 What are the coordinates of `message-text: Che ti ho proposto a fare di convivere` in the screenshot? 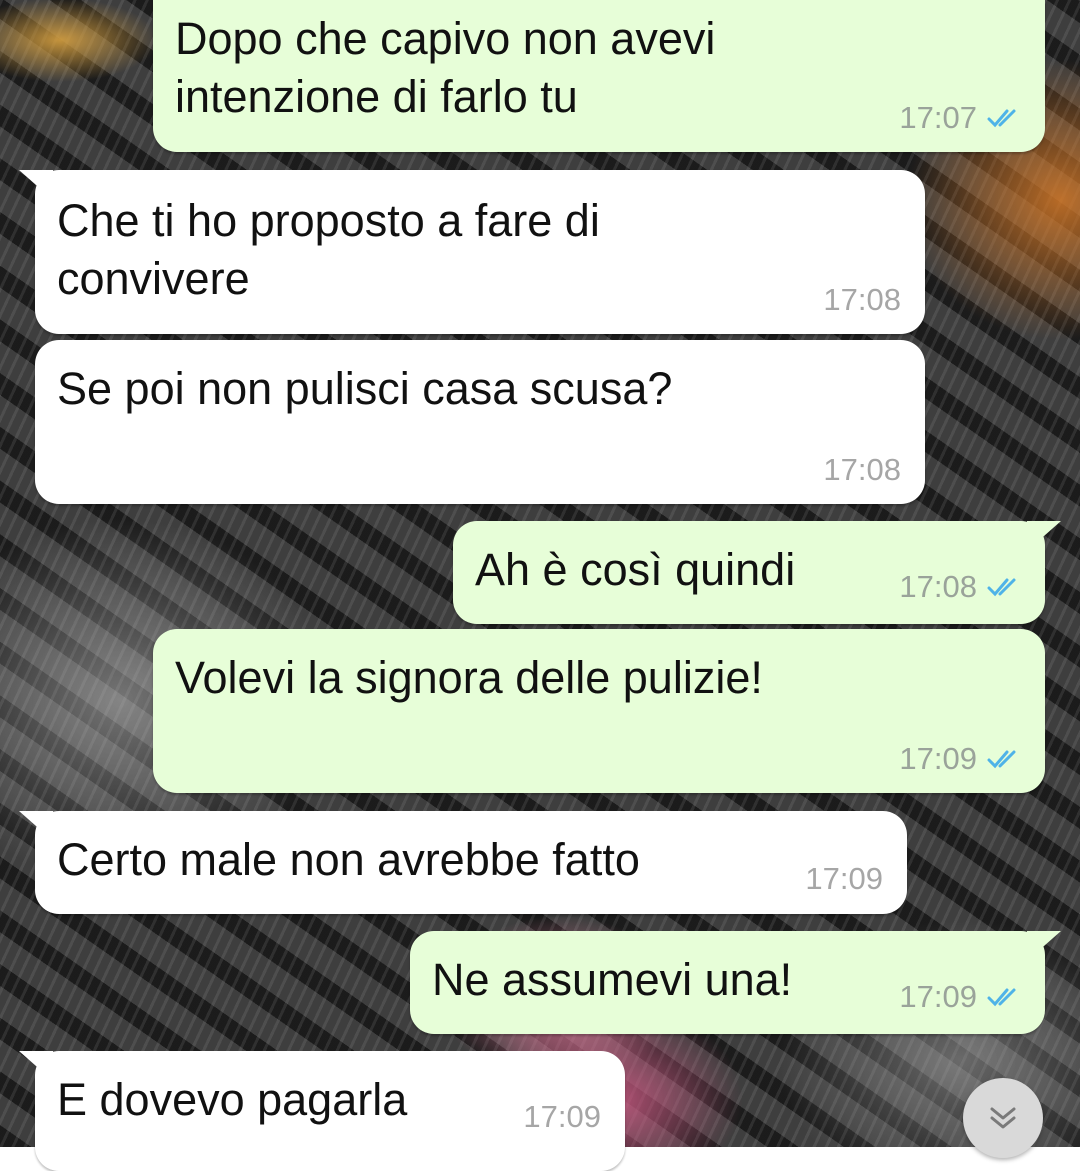 It's located at (328, 249).